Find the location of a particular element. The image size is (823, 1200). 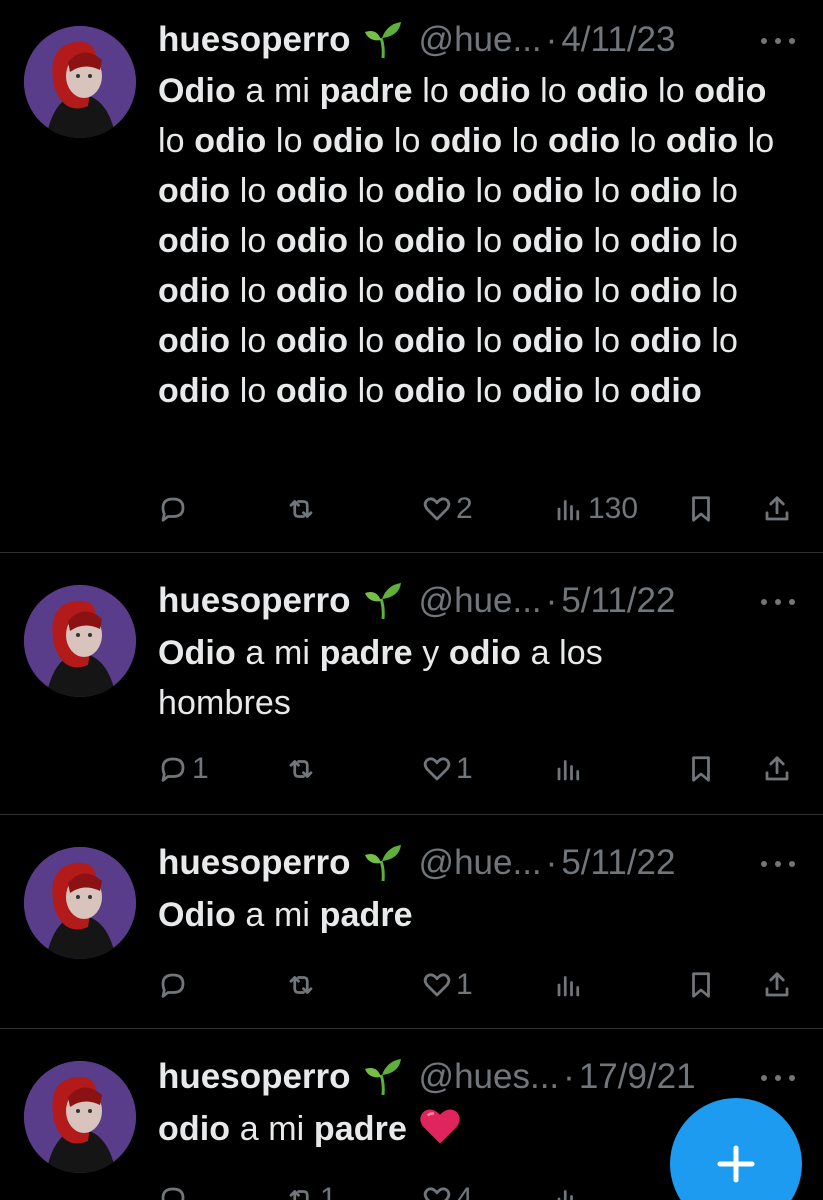

compose-plus-icon is located at coordinates (736, 1164).